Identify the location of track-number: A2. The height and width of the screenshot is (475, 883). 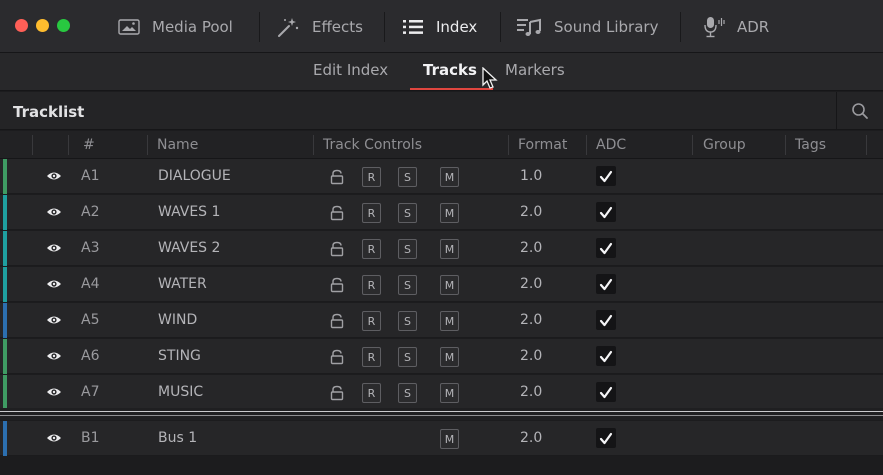
(90, 212).